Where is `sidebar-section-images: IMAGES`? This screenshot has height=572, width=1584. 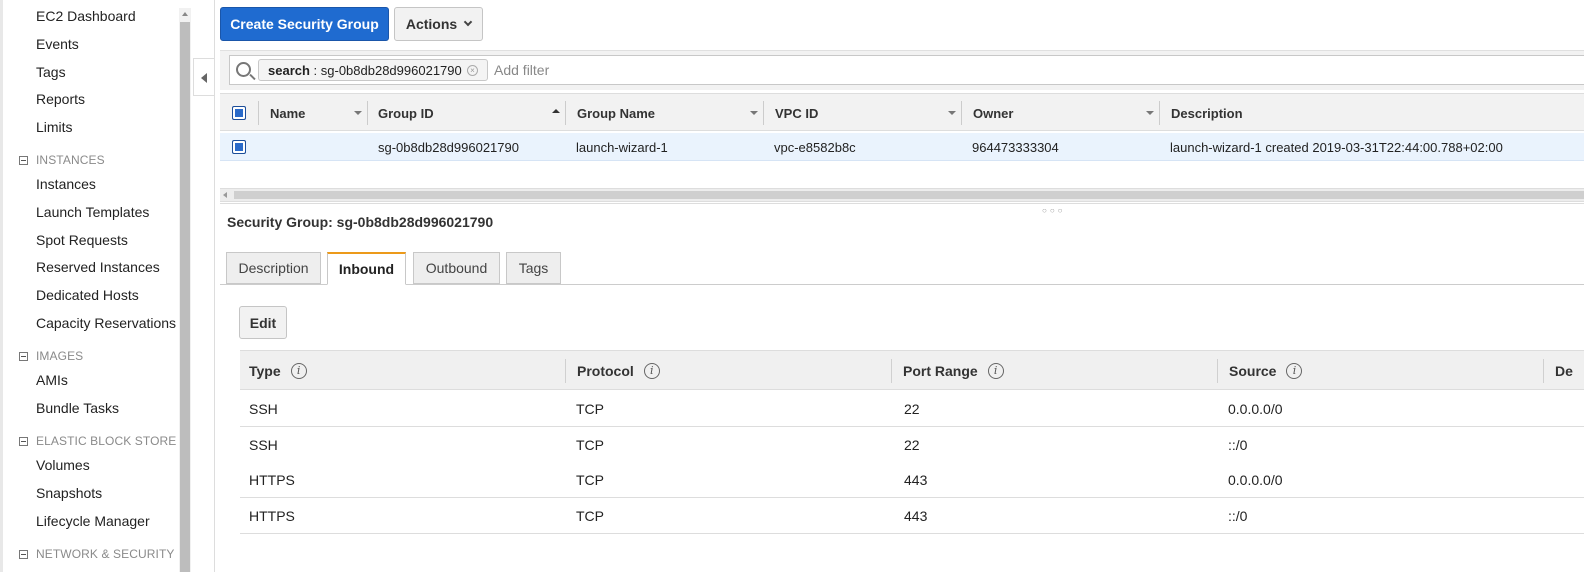 sidebar-section-images: IMAGES is located at coordinates (51, 356).